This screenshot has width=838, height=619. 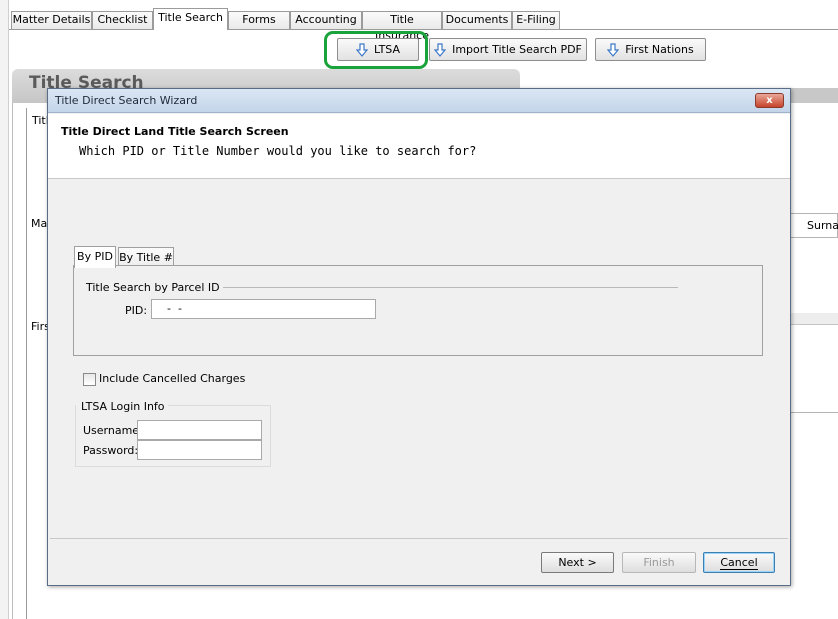 I want to click on next-button: Next >, so click(x=577, y=562).